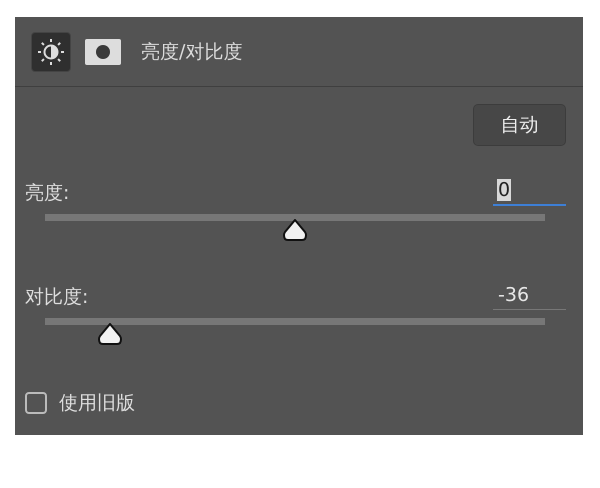  Describe the element at coordinates (47, 193) in the screenshot. I see `slider-label: 亮度:` at that location.